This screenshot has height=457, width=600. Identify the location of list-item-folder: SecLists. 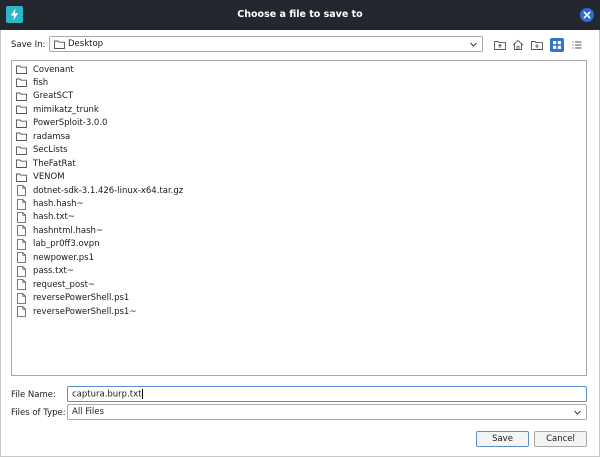
(42, 150).